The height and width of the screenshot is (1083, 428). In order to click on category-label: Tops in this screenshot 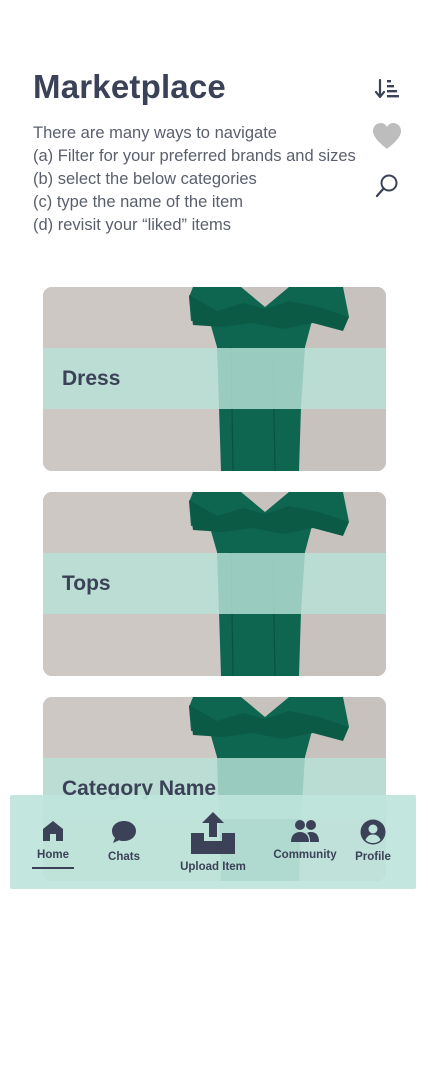, I will do `click(86, 583)`.